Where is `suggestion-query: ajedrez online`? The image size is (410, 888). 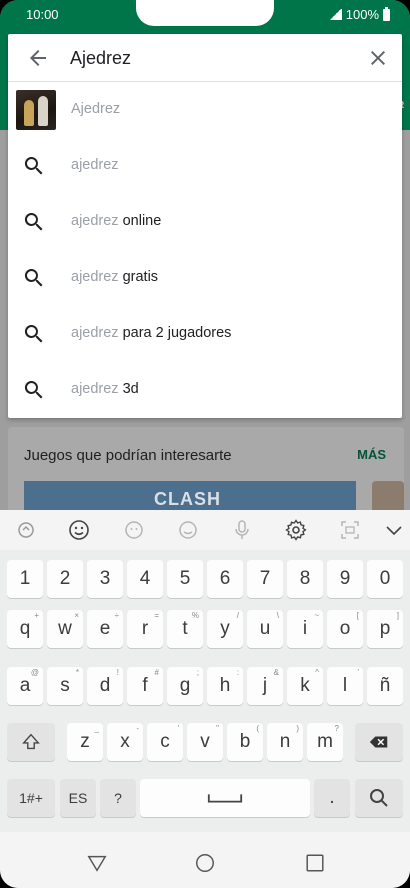 suggestion-query: ajedrez online is located at coordinates (205, 222).